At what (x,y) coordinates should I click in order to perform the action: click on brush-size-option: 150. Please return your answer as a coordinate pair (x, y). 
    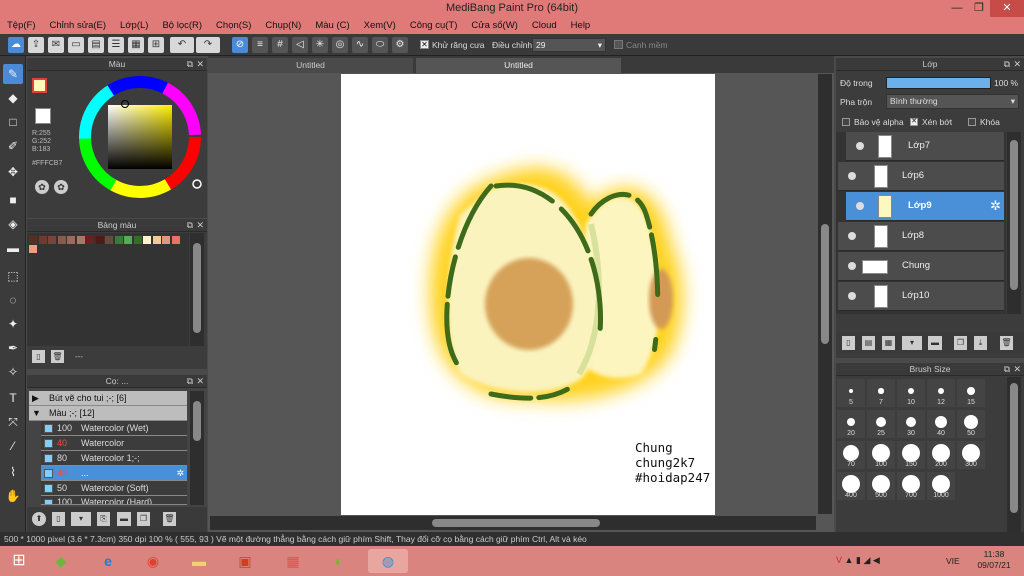
    Looking at the image, I should click on (911, 455).